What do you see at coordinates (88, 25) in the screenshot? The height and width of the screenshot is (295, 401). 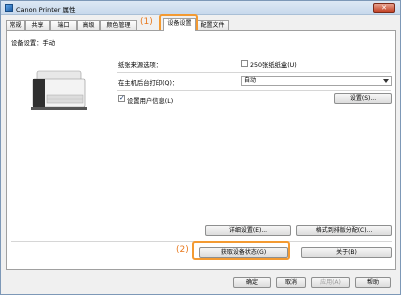 I see `tab-advanced: 高级` at bounding box center [88, 25].